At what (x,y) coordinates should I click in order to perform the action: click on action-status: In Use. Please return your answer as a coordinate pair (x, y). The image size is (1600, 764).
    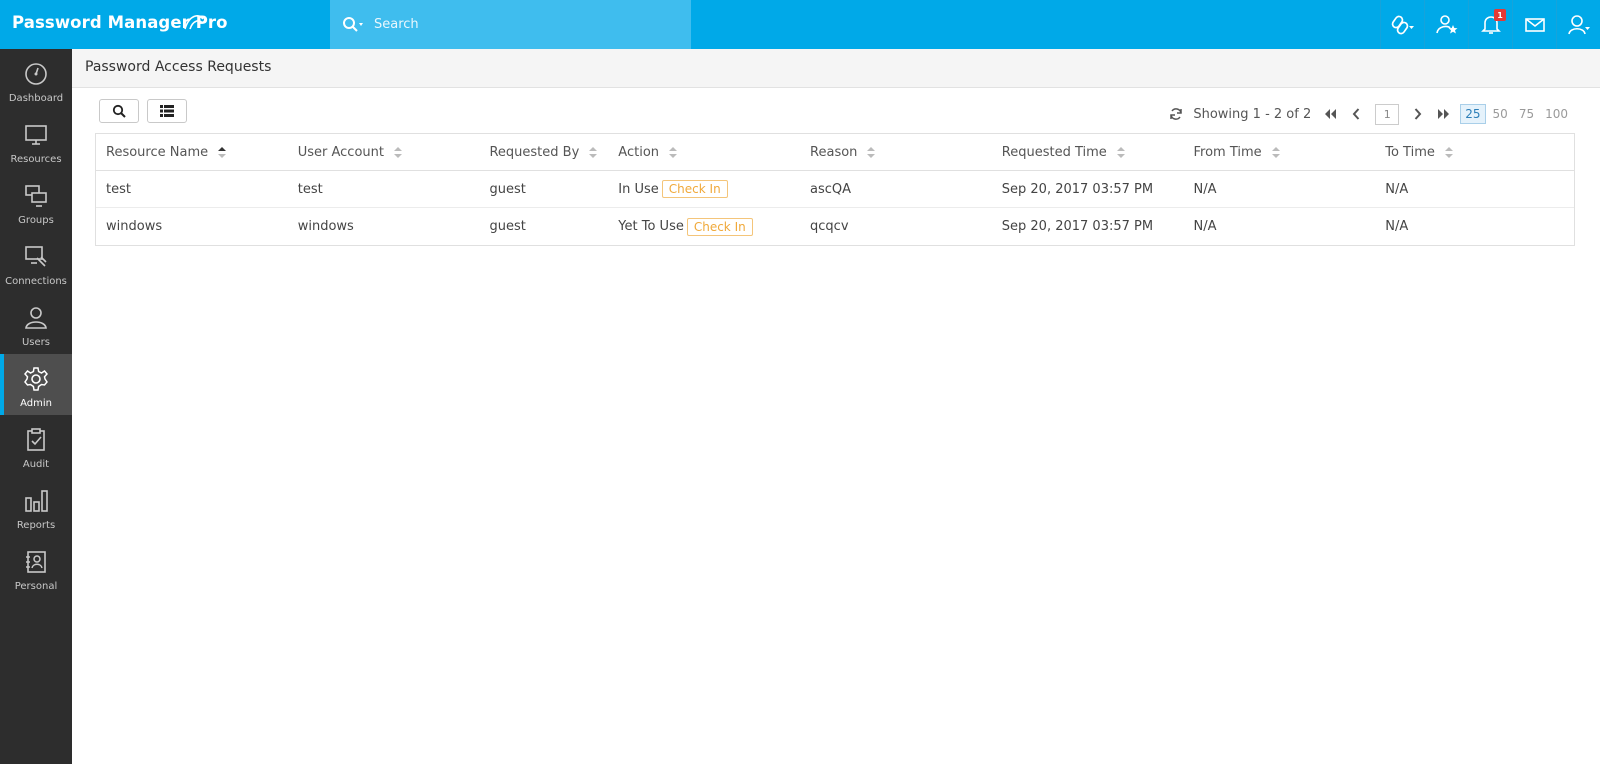
    Looking at the image, I should click on (638, 189).